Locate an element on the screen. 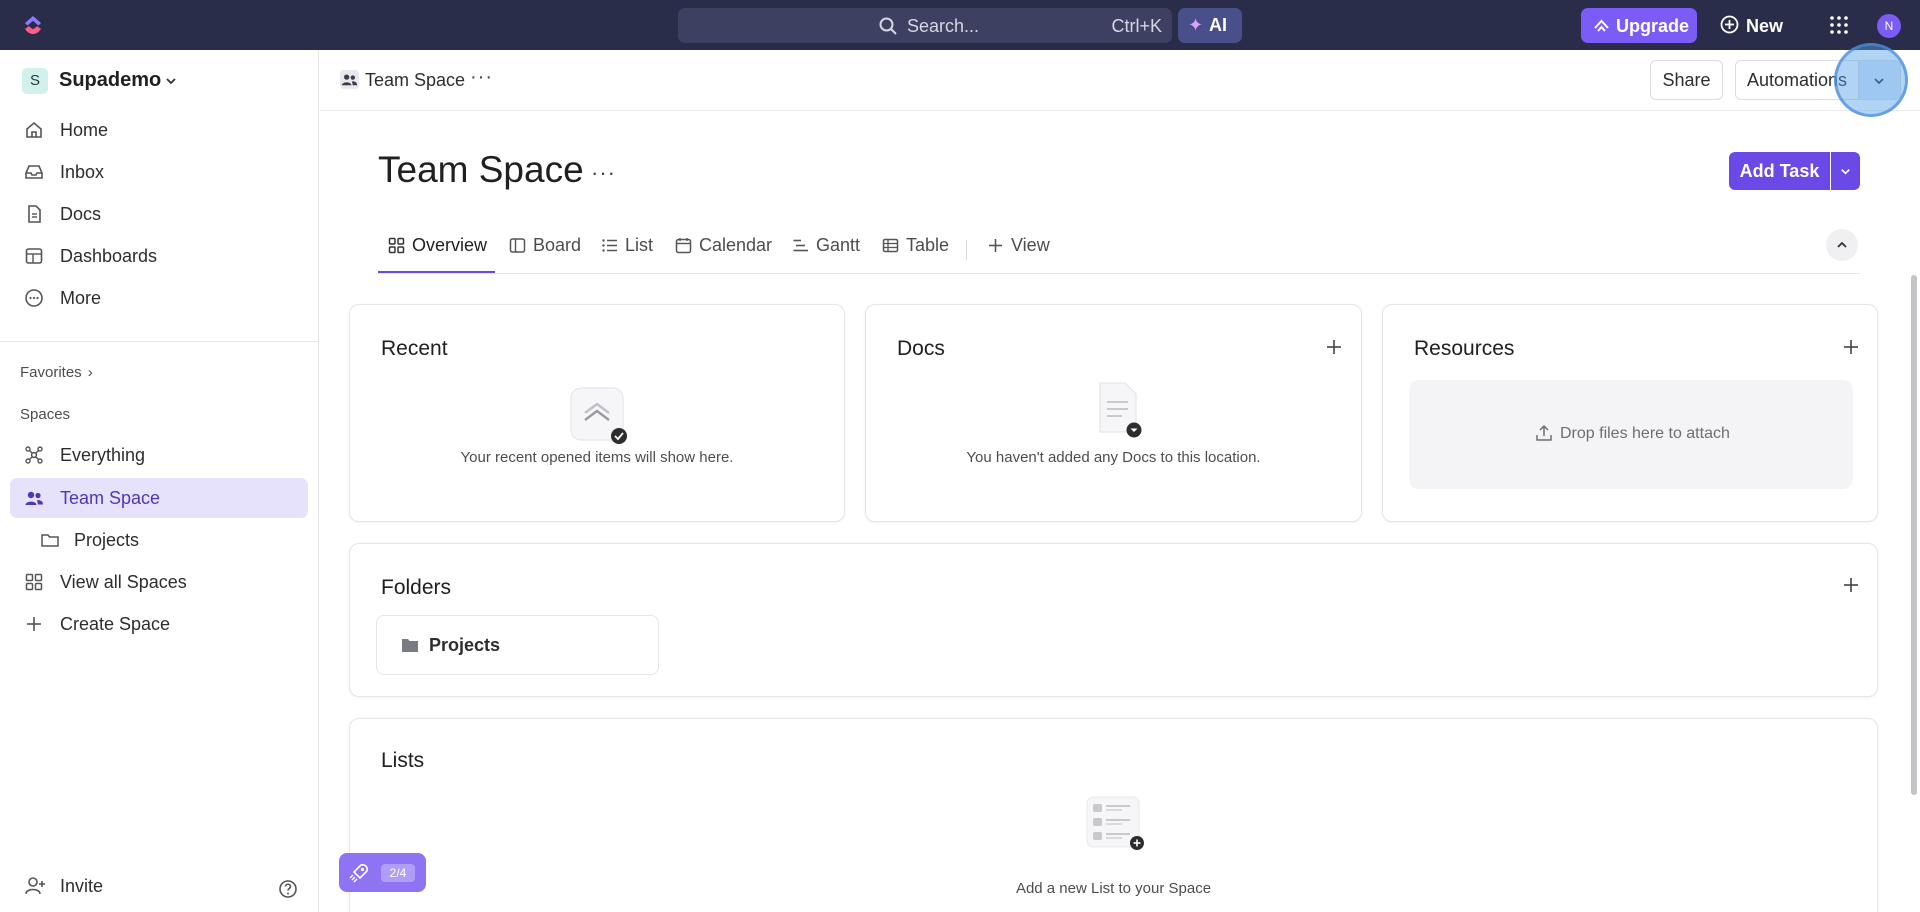  dashboards-icon is located at coordinates (34, 256).